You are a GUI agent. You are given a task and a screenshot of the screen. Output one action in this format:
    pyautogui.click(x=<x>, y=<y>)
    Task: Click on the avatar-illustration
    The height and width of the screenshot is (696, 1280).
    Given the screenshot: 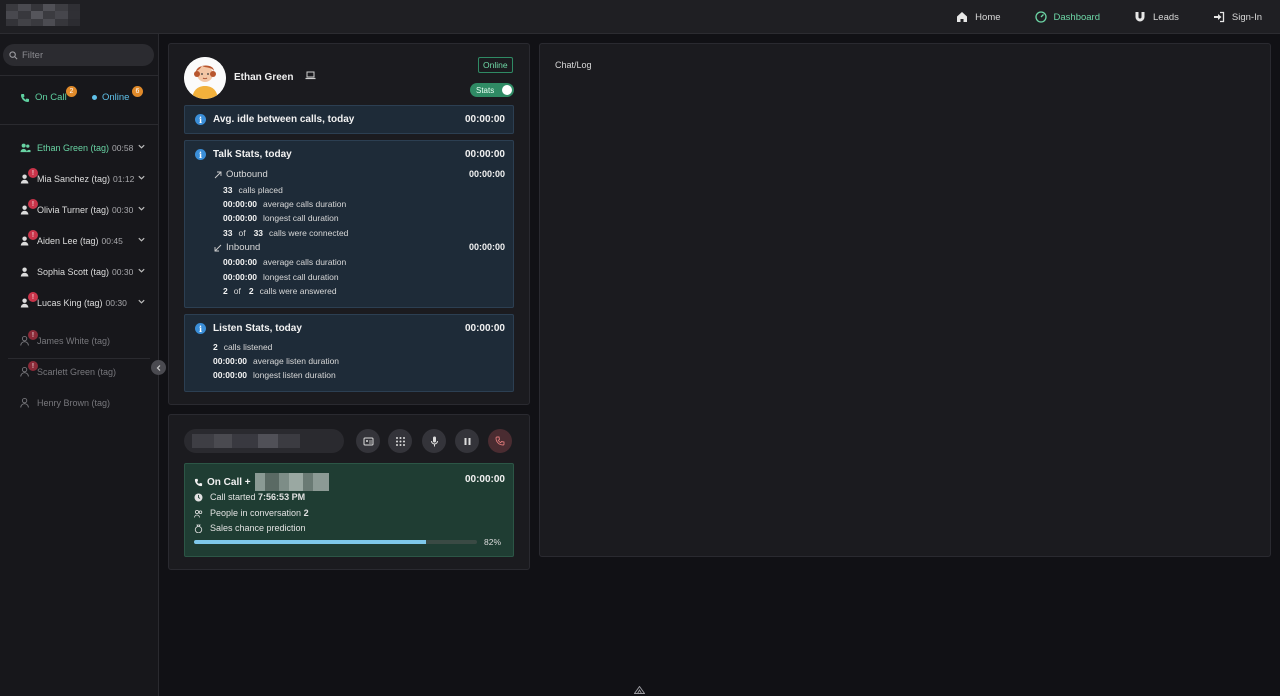 What is the action you would take?
    pyautogui.click(x=205, y=78)
    